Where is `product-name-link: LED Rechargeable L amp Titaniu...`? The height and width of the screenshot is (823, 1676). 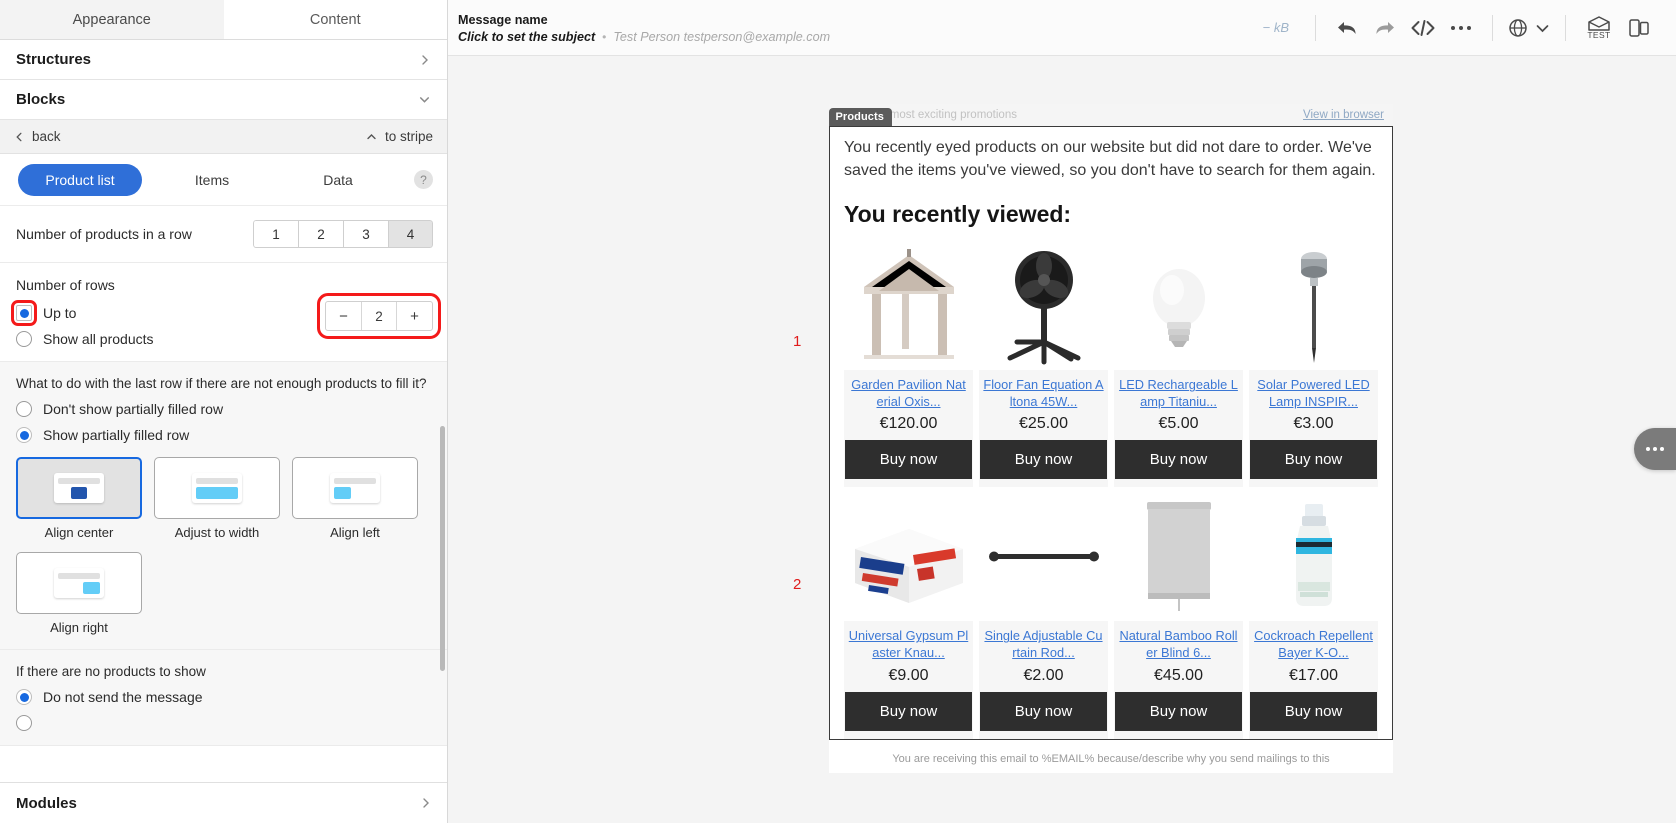
product-name-link: LED Rechargeable L amp Titaniu... is located at coordinates (1178, 393).